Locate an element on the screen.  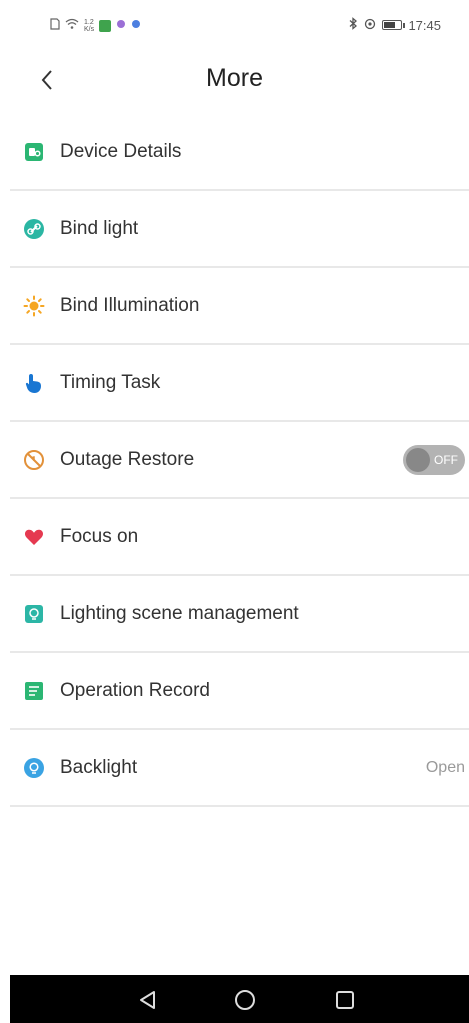
network-speed-value: 1.2 is located at coordinates (89, 22).